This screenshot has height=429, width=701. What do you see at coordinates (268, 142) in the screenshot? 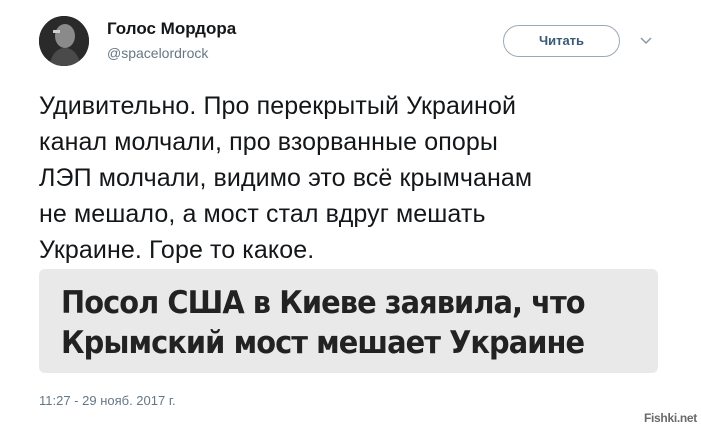
I see `tweet-text-line: канал молчали, про взорванные опоры` at bounding box center [268, 142].